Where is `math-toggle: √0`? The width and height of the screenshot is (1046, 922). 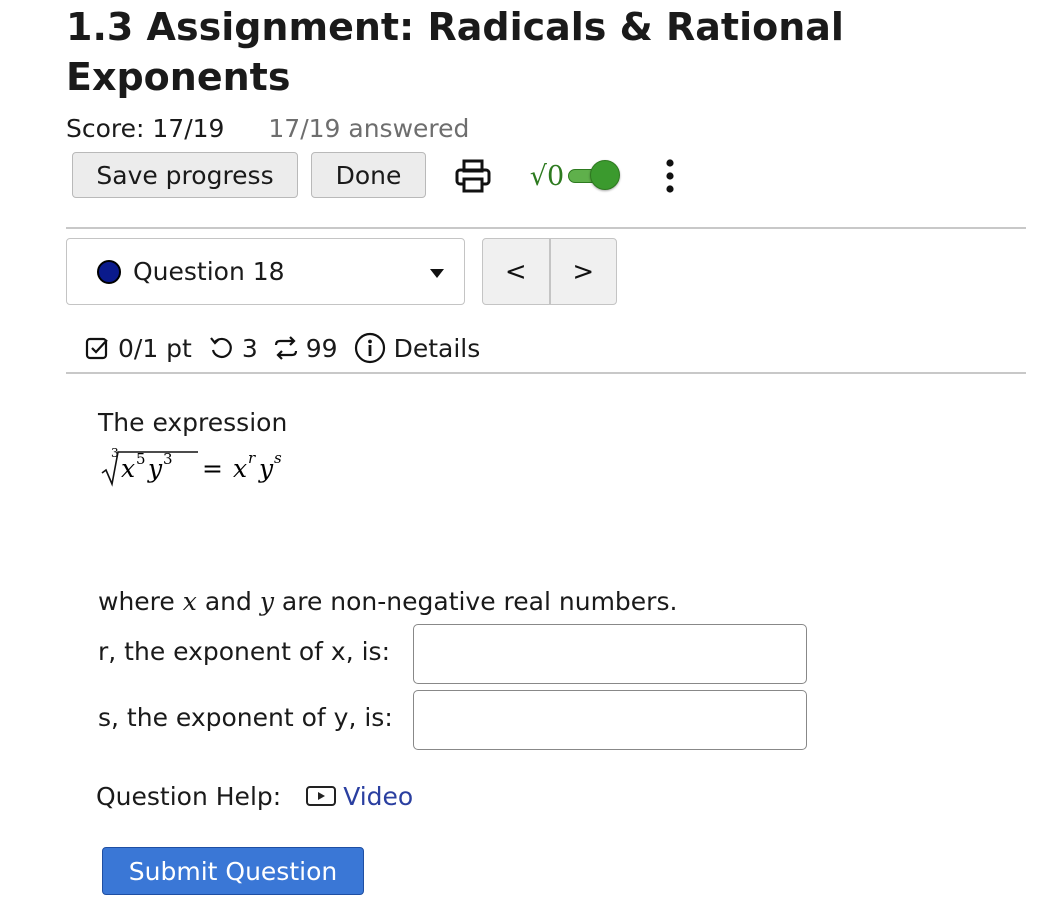 math-toggle: √0 is located at coordinates (576, 176).